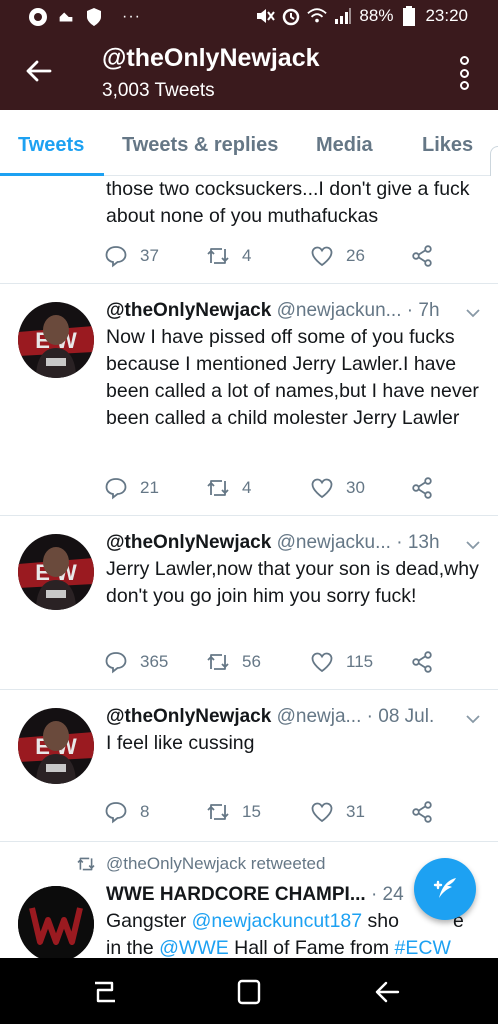 The width and height of the screenshot is (498, 1024). Describe the element at coordinates (343, 16) in the screenshot. I see `signal-icon` at that location.